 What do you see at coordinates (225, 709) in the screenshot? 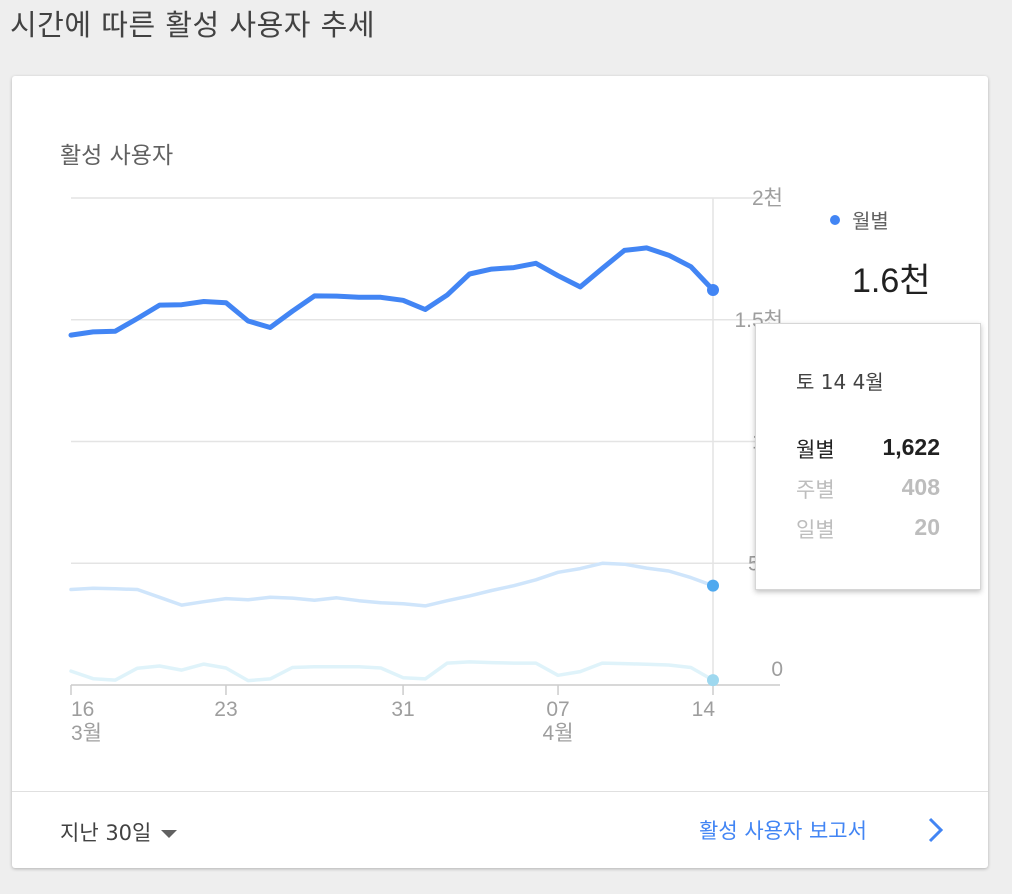
I see `x-tick-label: 23` at bounding box center [225, 709].